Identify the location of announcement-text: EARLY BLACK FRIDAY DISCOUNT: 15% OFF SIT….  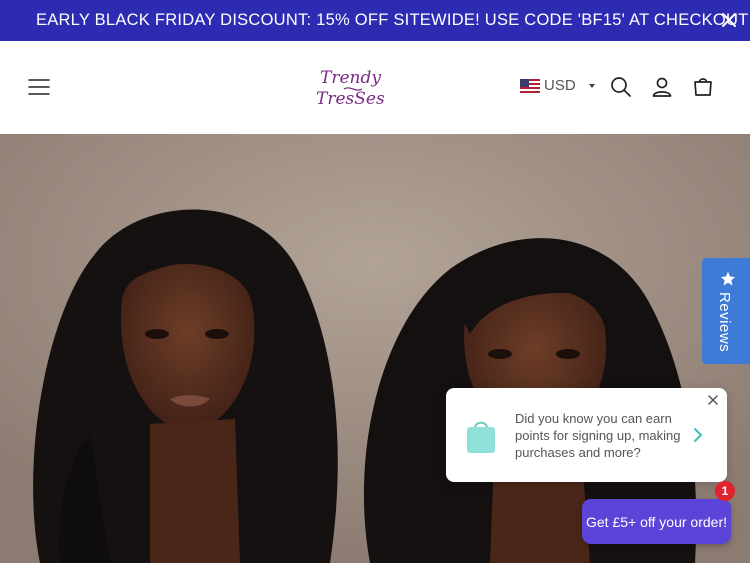
(393, 20).